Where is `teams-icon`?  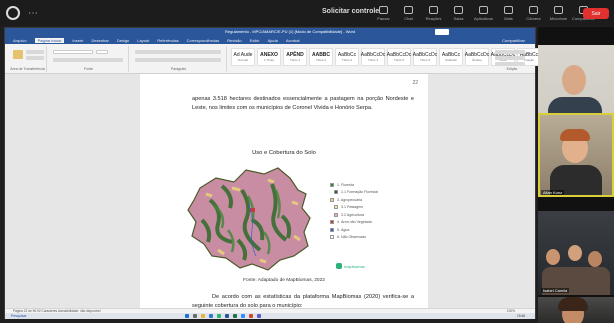 teams-icon is located at coordinates (259, 316).